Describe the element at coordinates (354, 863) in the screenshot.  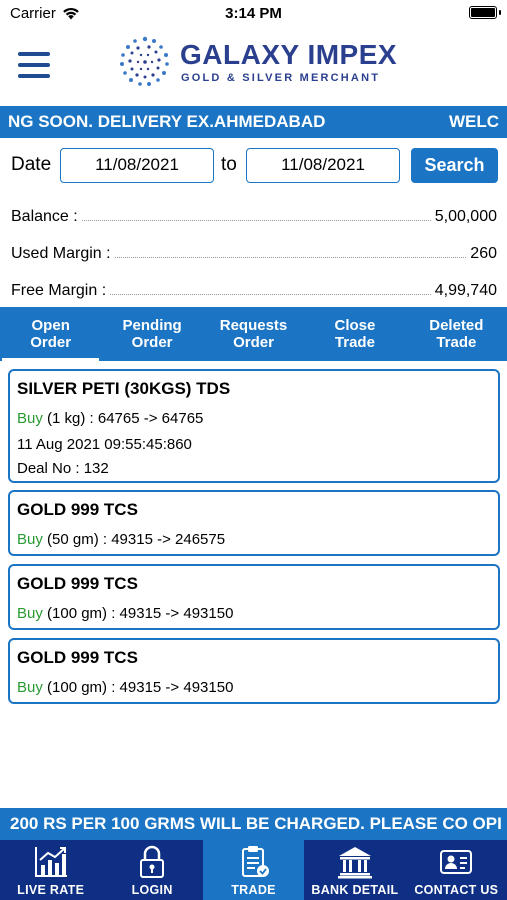
I see `bank-icon` at that location.